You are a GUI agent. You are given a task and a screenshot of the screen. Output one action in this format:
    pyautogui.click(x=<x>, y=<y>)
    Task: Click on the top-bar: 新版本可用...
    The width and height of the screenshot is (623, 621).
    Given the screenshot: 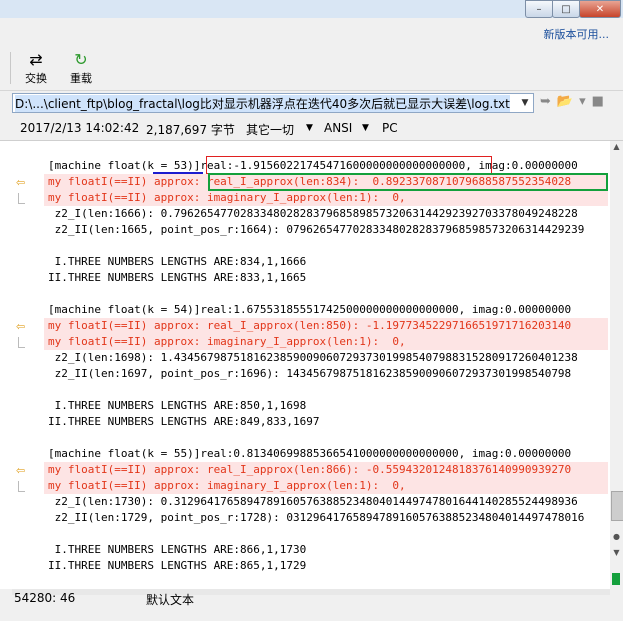 What is the action you would take?
    pyautogui.click(x=311, y=31)
    